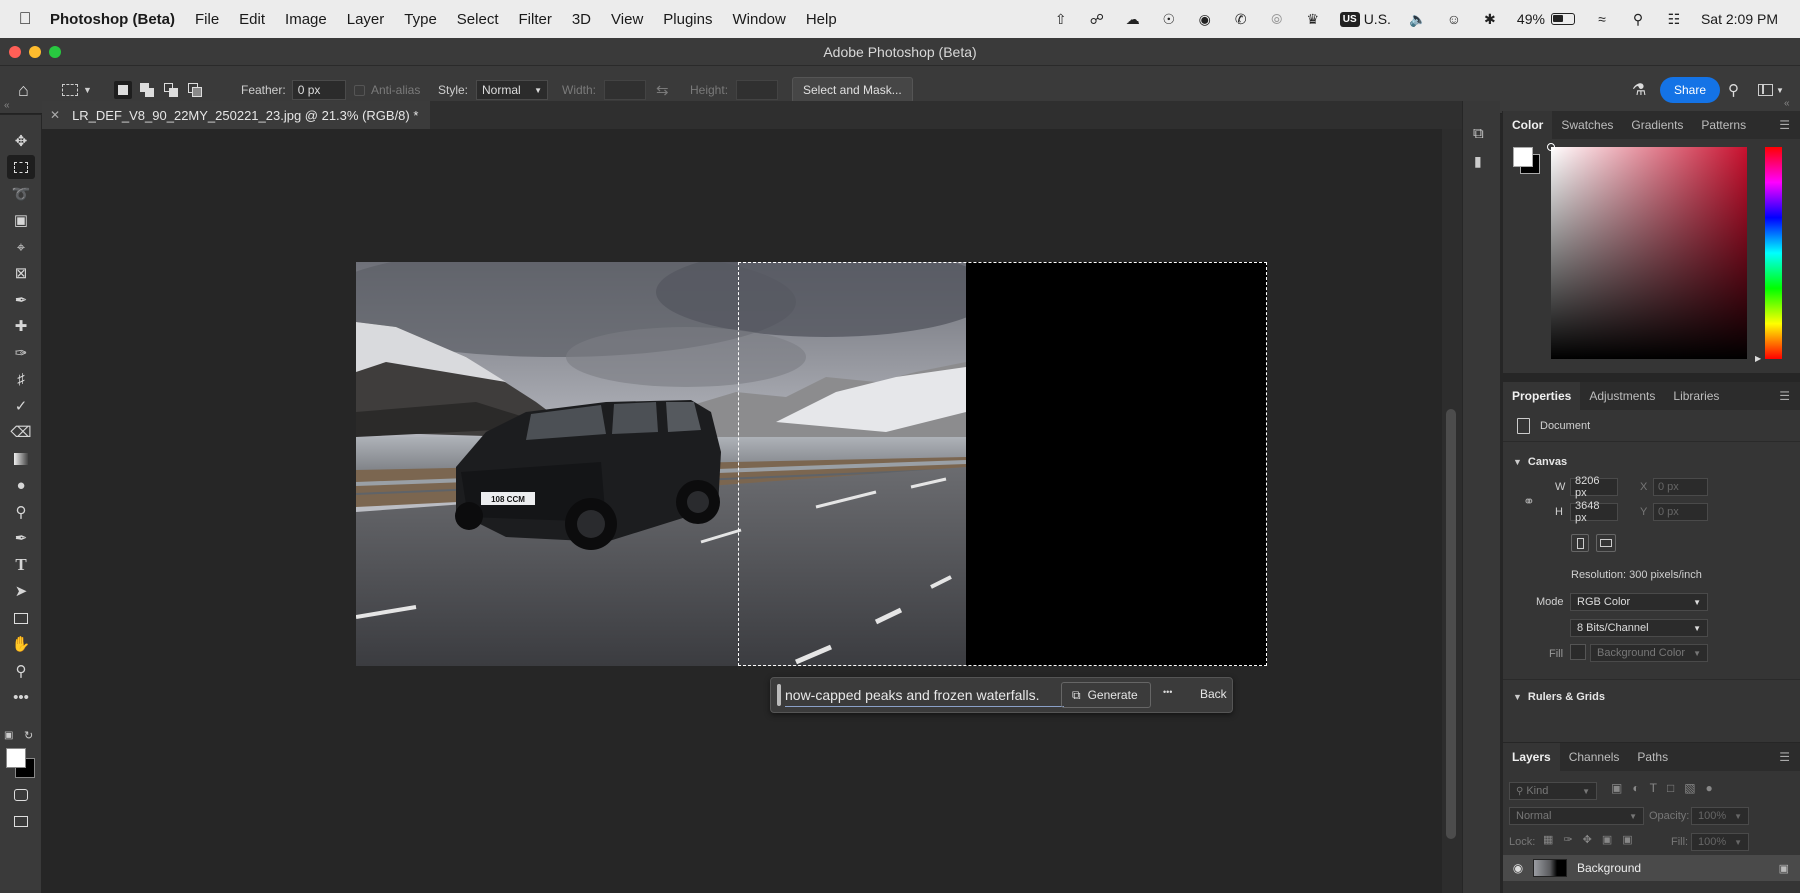 The width and height of the screenshot is (1800, 893). I want to click on user-icon: ☺, so click(1454, 19).